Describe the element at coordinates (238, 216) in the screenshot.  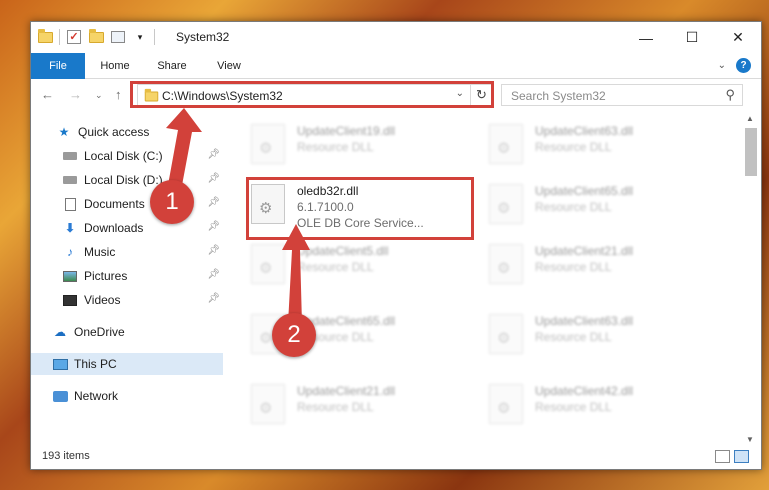
I see `annotation-arrows` at that location.